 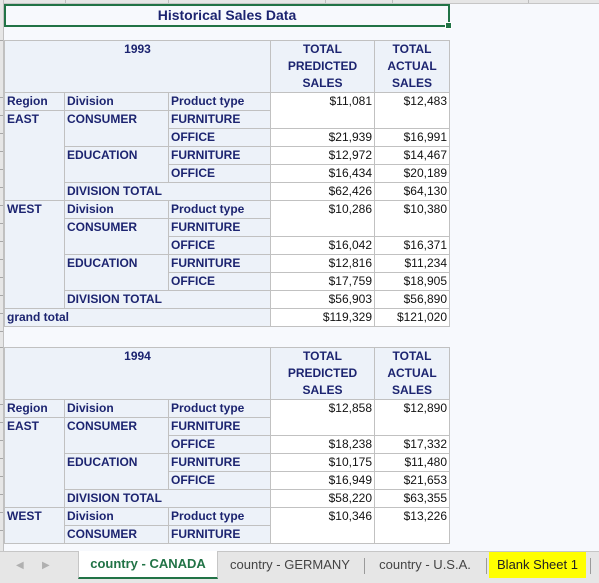 What do you see at coordinates (137, 317) in the screenshot?
I see `grand-total-label: grand total` at bounding box center [137, 317].